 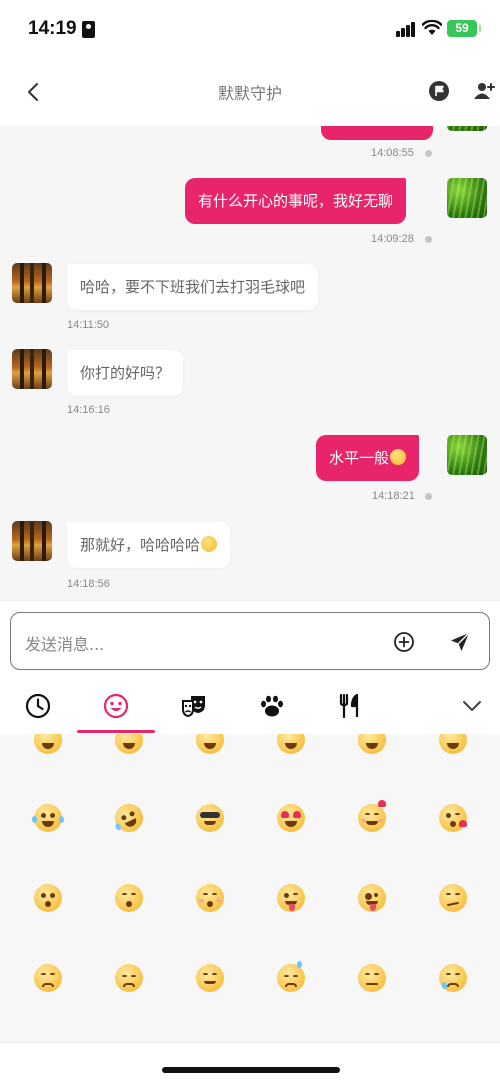 I want to click on message-bubble-incoming: 那就好，哈哈哈哈, so click(x=149, y=545).